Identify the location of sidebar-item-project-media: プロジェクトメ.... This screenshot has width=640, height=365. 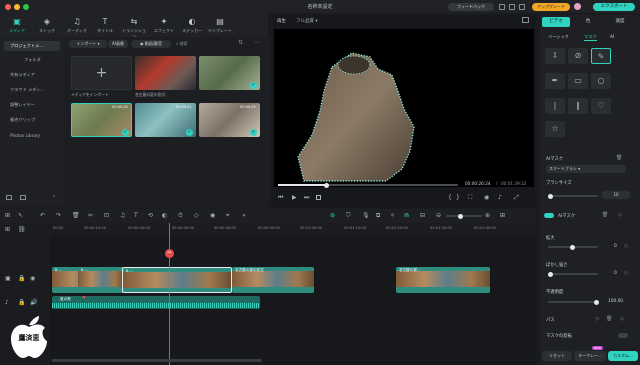
(32, 46).